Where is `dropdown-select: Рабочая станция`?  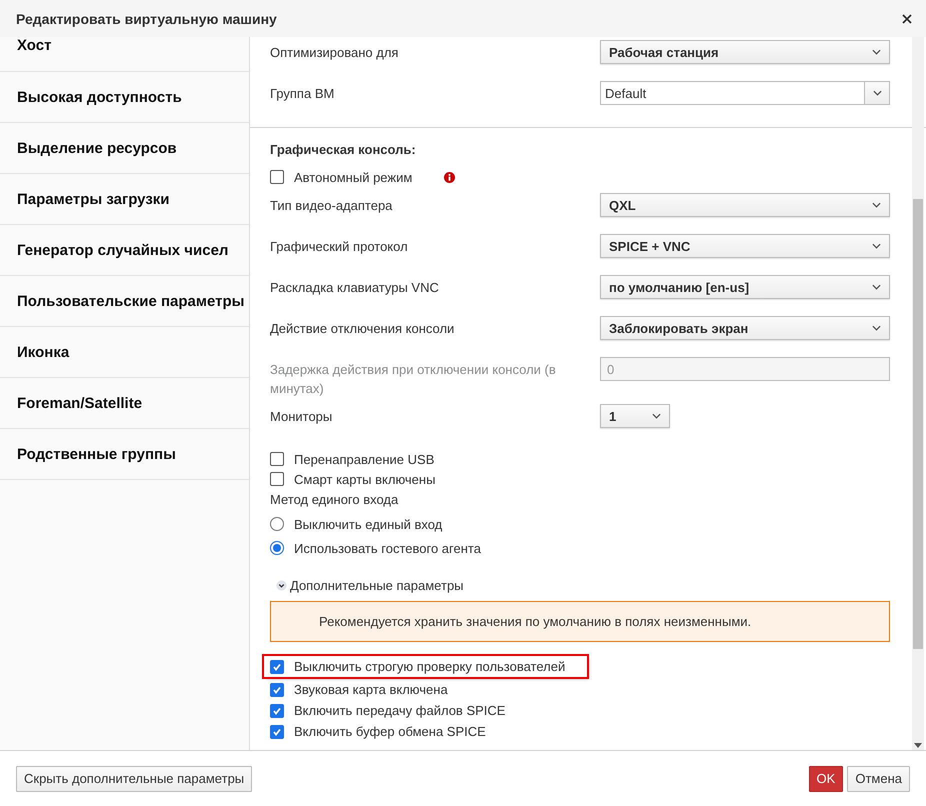 dropdown-select: Рабочая станция is located at coordinates (745, 52).